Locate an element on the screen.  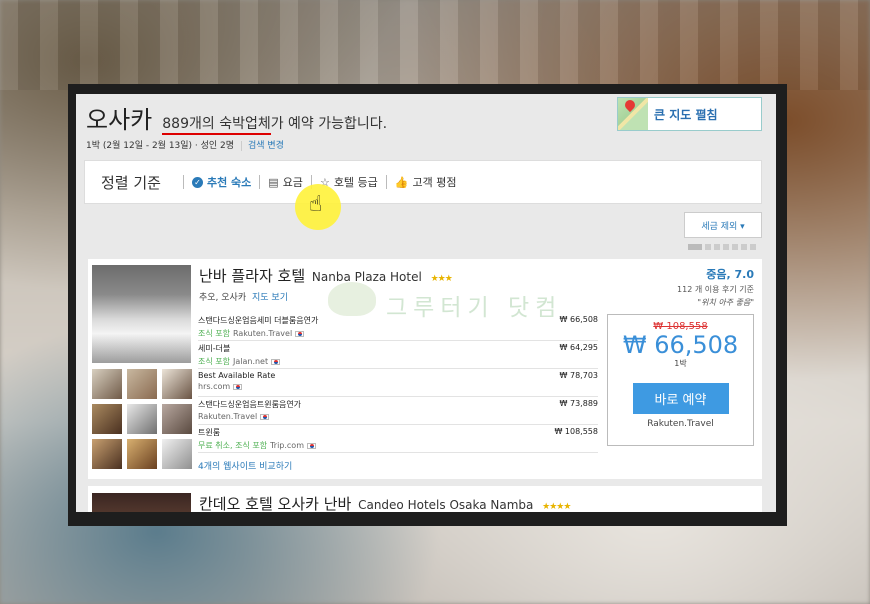
sort-price-label: 요금 is located at coordinates (292, 182).